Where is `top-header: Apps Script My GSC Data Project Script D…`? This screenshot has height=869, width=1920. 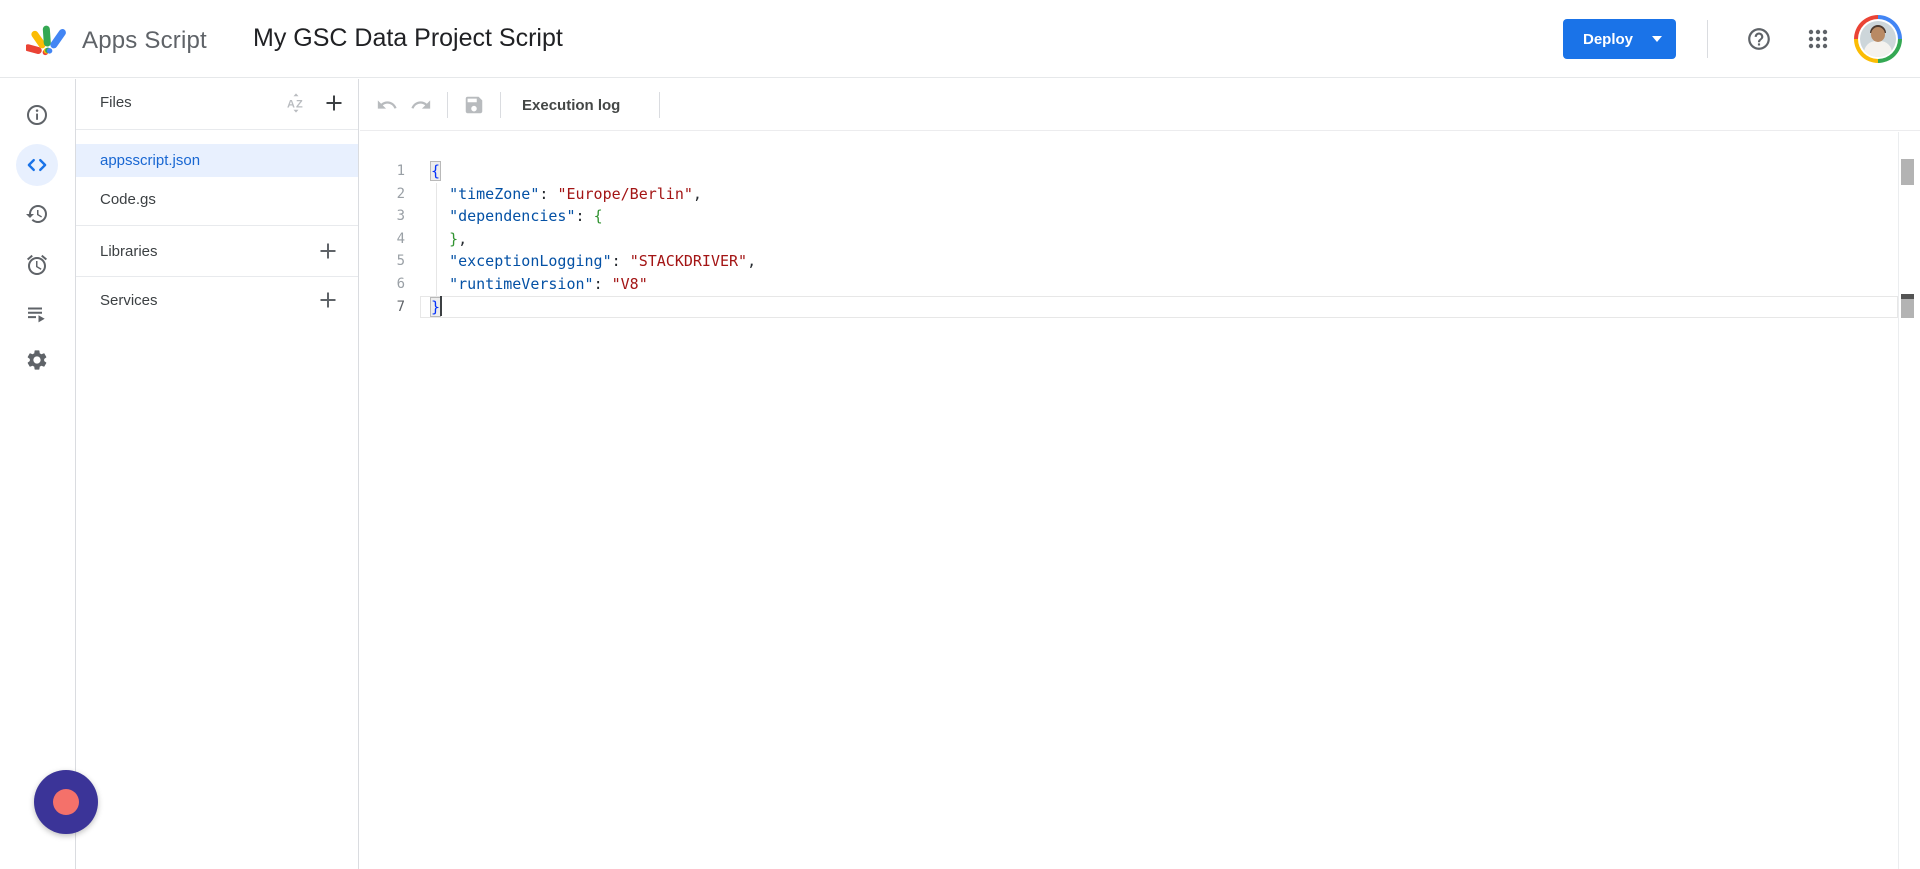
top-header: Apps Script My GSC Data Project Script D… is located at coordinates (960, 39).